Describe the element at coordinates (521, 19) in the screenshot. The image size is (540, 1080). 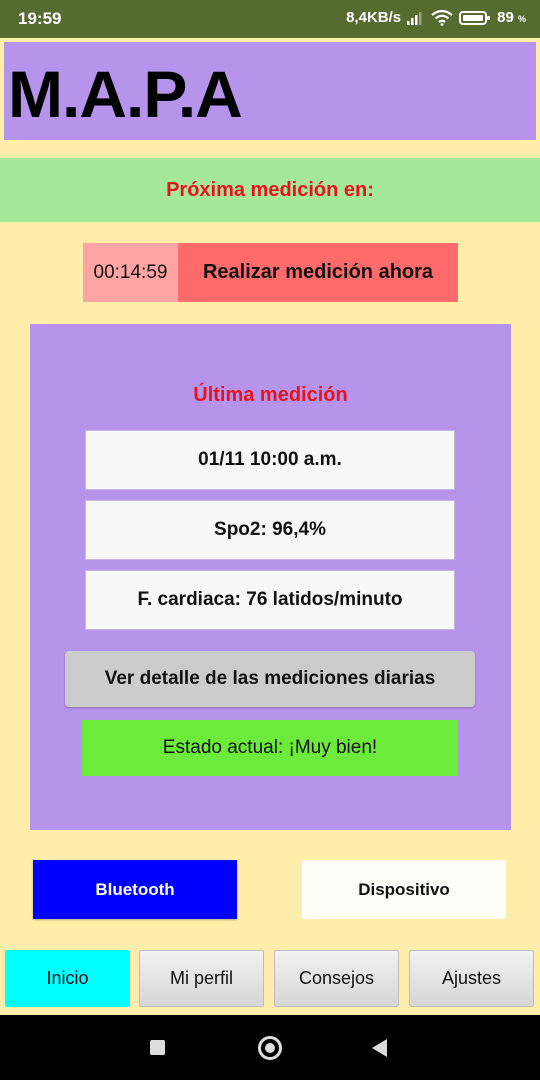
I see `battery-unit: %` at that location.